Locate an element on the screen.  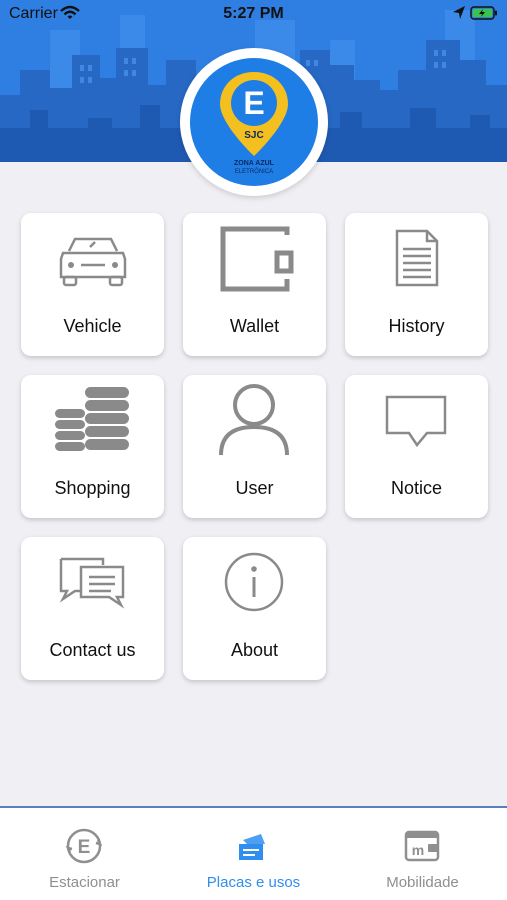
tab-label-mobilidade: Mobilidade is located at coordinates (422, 882).